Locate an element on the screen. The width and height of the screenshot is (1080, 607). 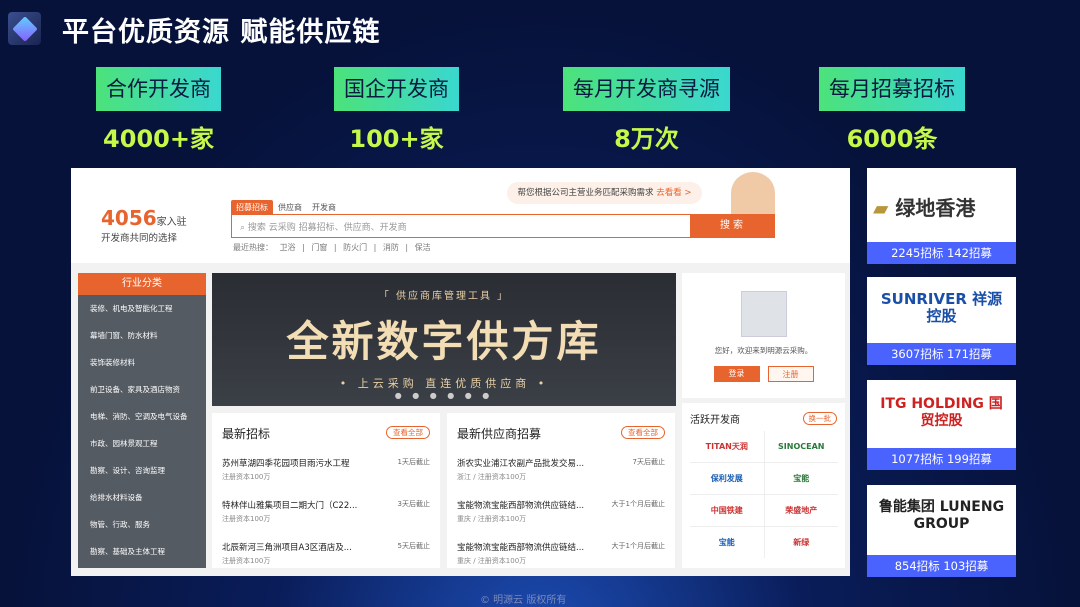
brand-logo: ITG HOLDING 国贸控股 is located at coordinates (941, 412).